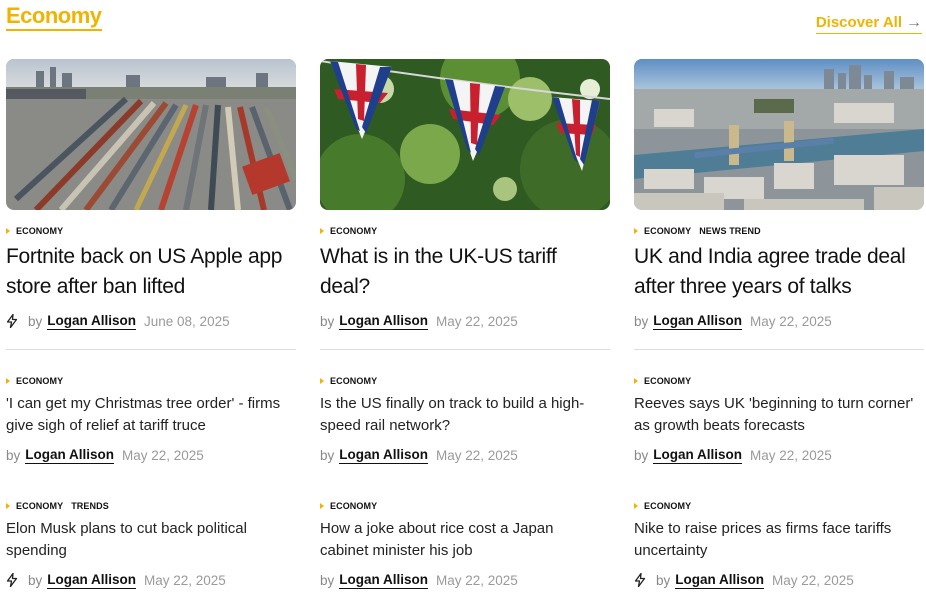  What do you see at coordinates (779, 134) in the screenshot?
I see `article-image-london` at bounding box center [779, 134].